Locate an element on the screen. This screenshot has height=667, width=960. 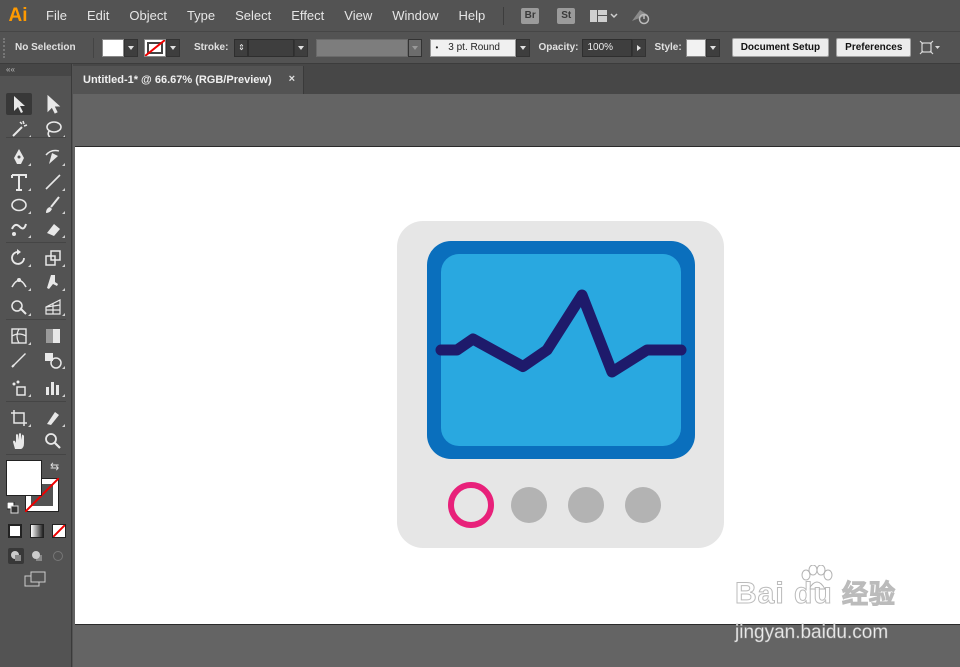
document-tab-title: Untitled-1* @ 66.67% (RGB/Preview) is located at coordinates (177, 80).